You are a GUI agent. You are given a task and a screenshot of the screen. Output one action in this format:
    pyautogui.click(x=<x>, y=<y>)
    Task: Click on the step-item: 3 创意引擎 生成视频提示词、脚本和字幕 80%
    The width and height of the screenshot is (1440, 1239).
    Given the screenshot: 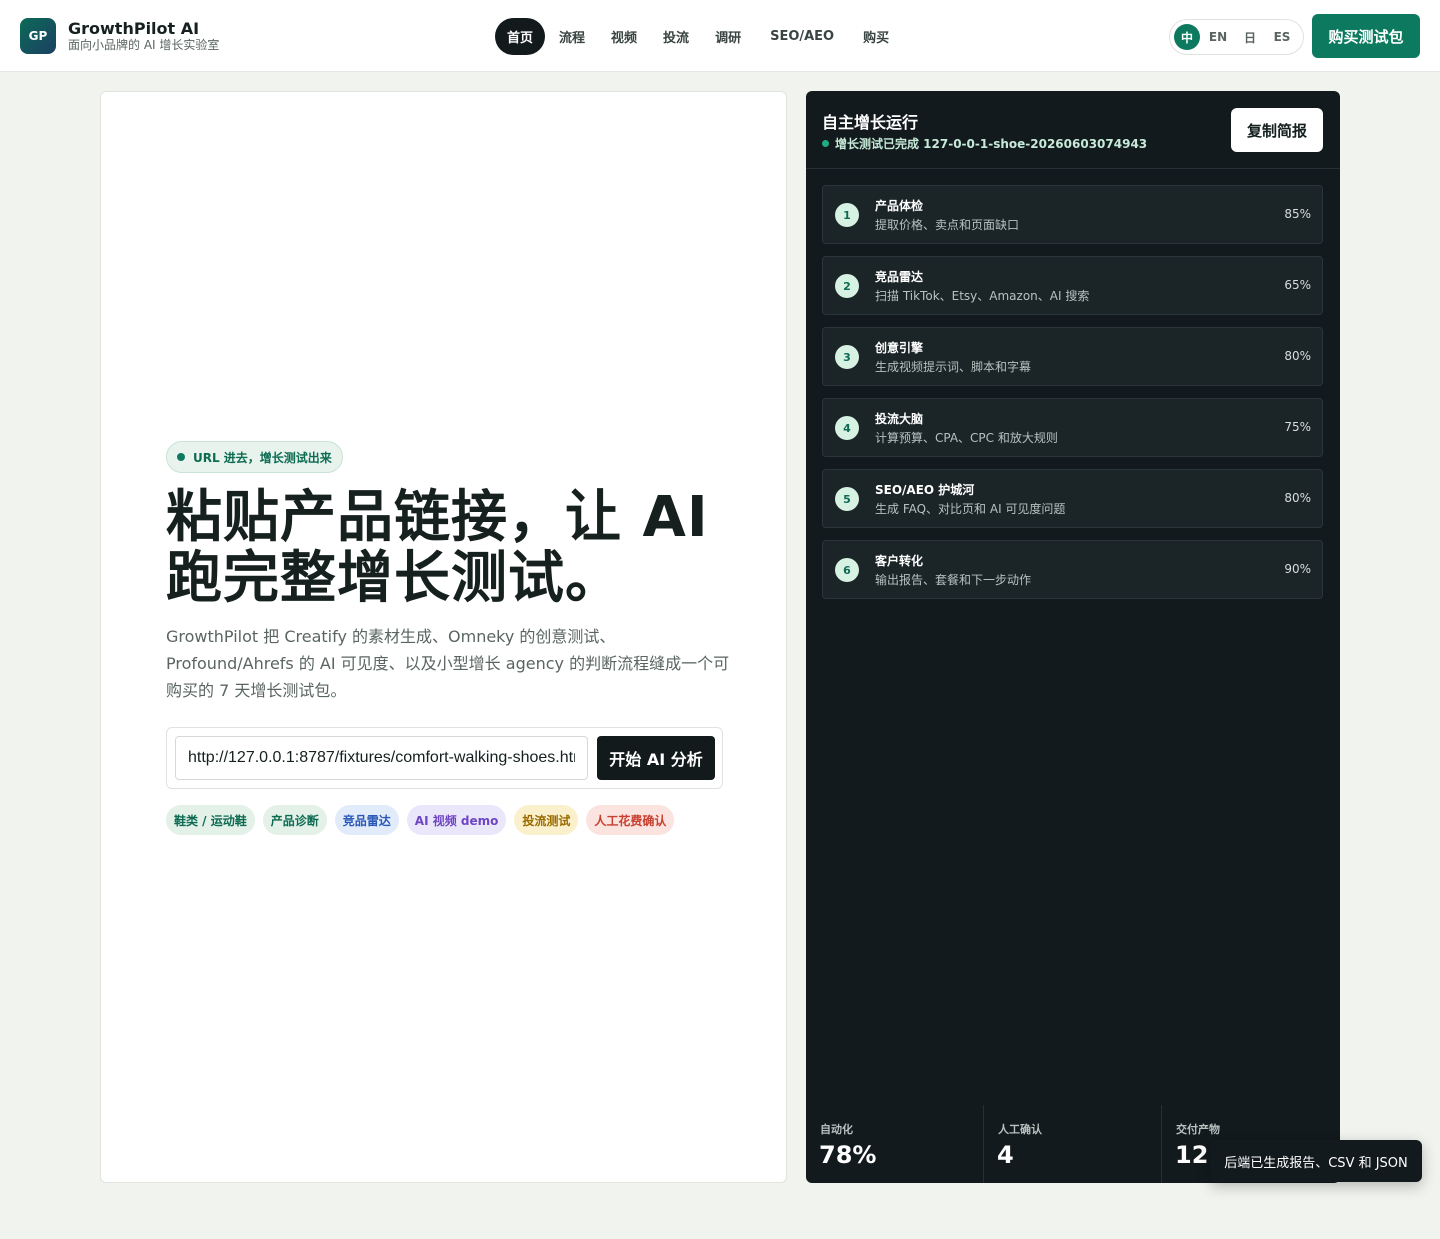 What is the action you would take?
    pyautogui.click(x=1072, y=356)
    